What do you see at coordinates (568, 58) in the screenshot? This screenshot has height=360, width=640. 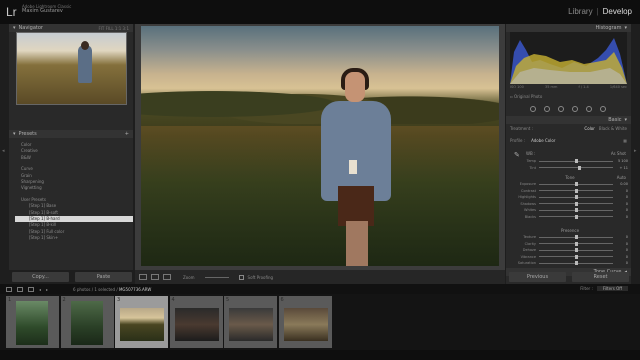 I see `histogram` at bounding box center [568, 58].